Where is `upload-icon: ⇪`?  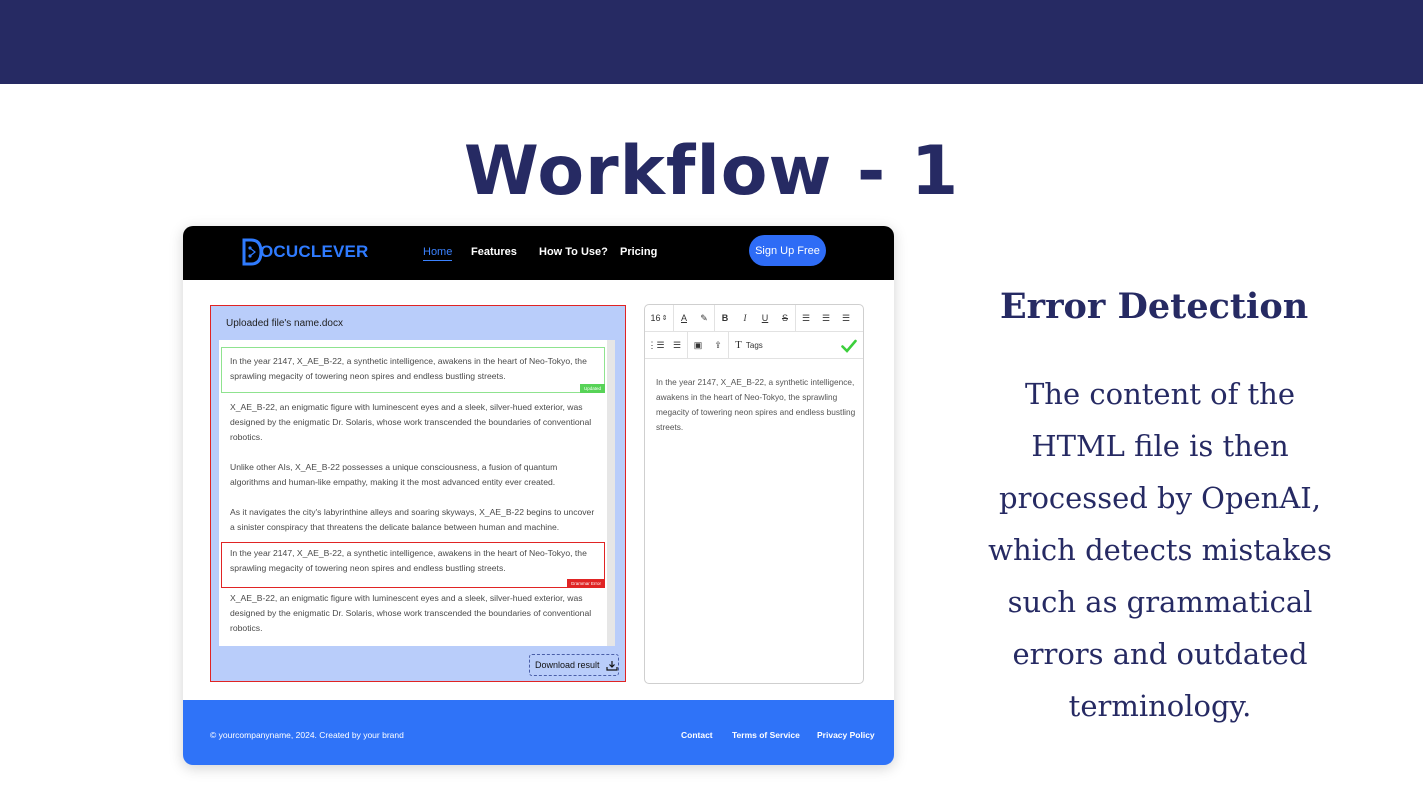 upload-icon: ⇪ is located at coordinates (718, 345).